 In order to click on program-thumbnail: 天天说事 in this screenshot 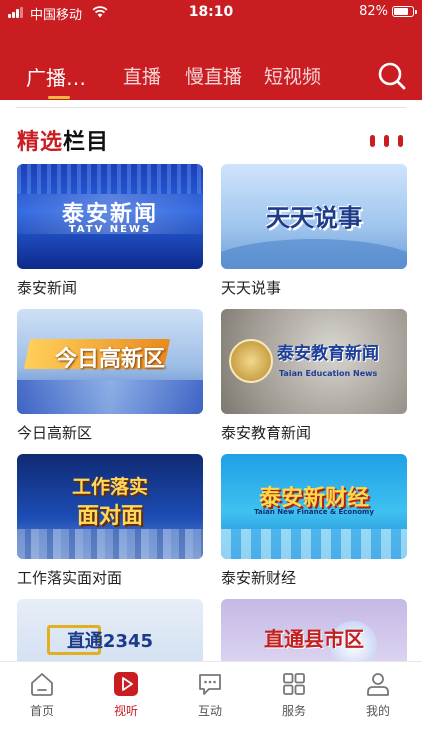, I will do `click(314, 216)`.